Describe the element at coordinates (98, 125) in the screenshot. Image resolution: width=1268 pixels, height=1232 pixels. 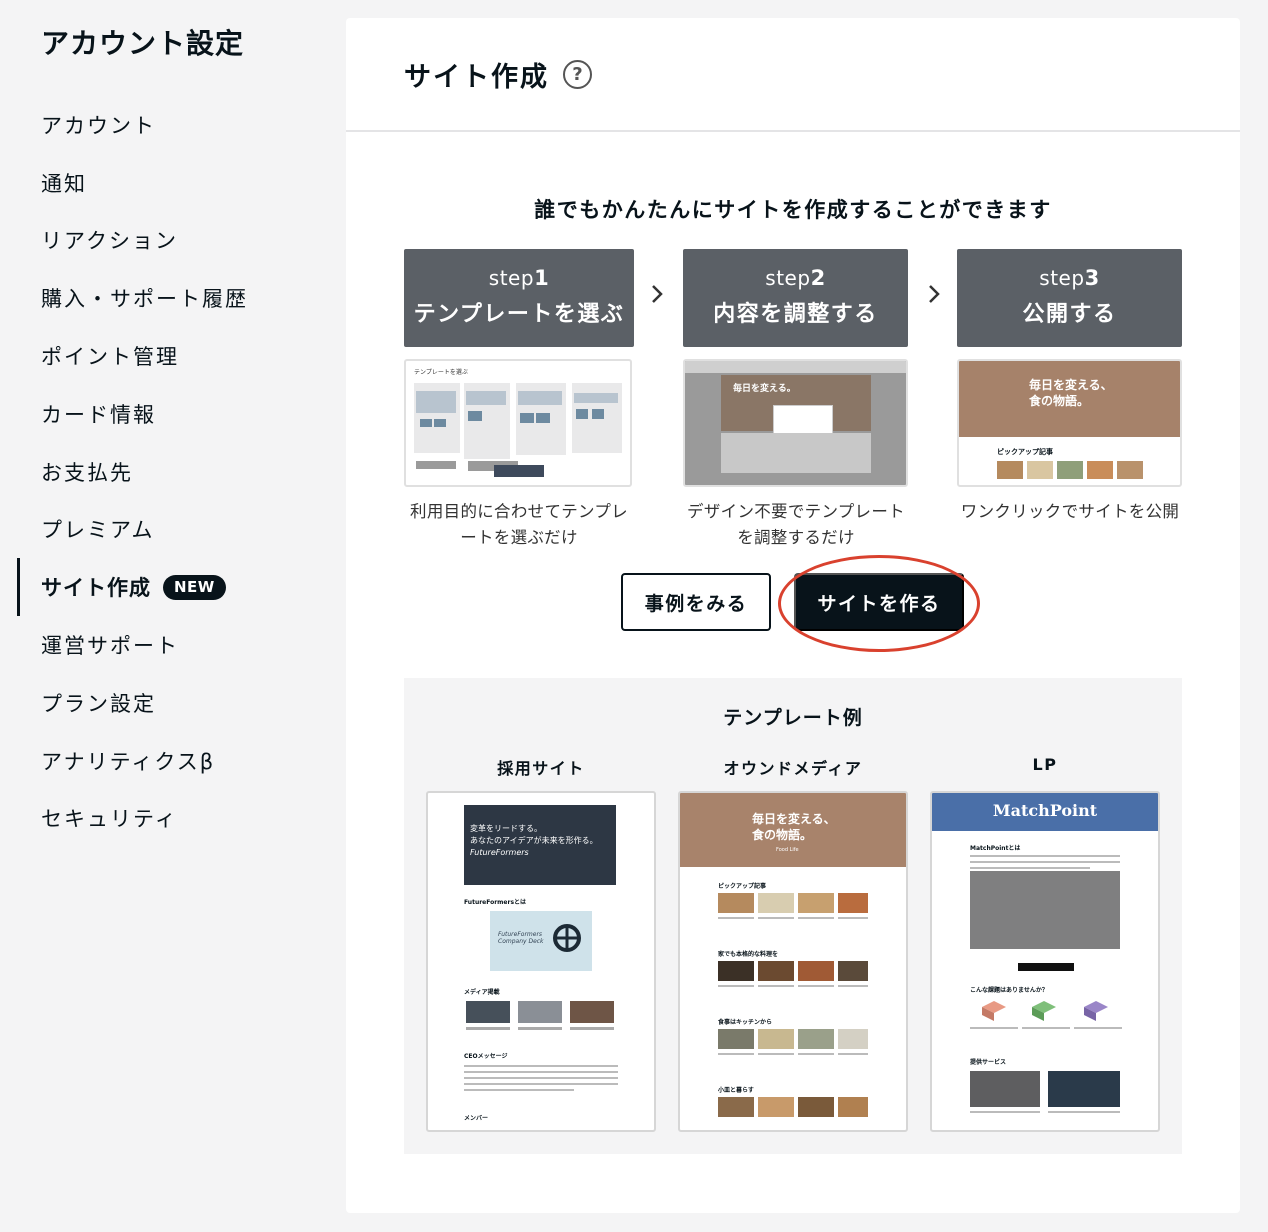
I see `sidebar-item-label: アカウント` at that location.